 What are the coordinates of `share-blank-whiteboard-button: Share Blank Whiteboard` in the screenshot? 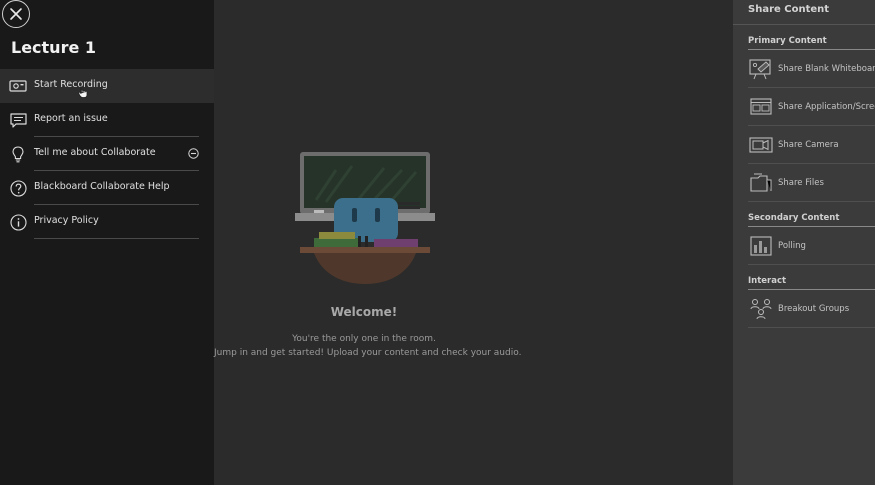 It's located at (811, 69).